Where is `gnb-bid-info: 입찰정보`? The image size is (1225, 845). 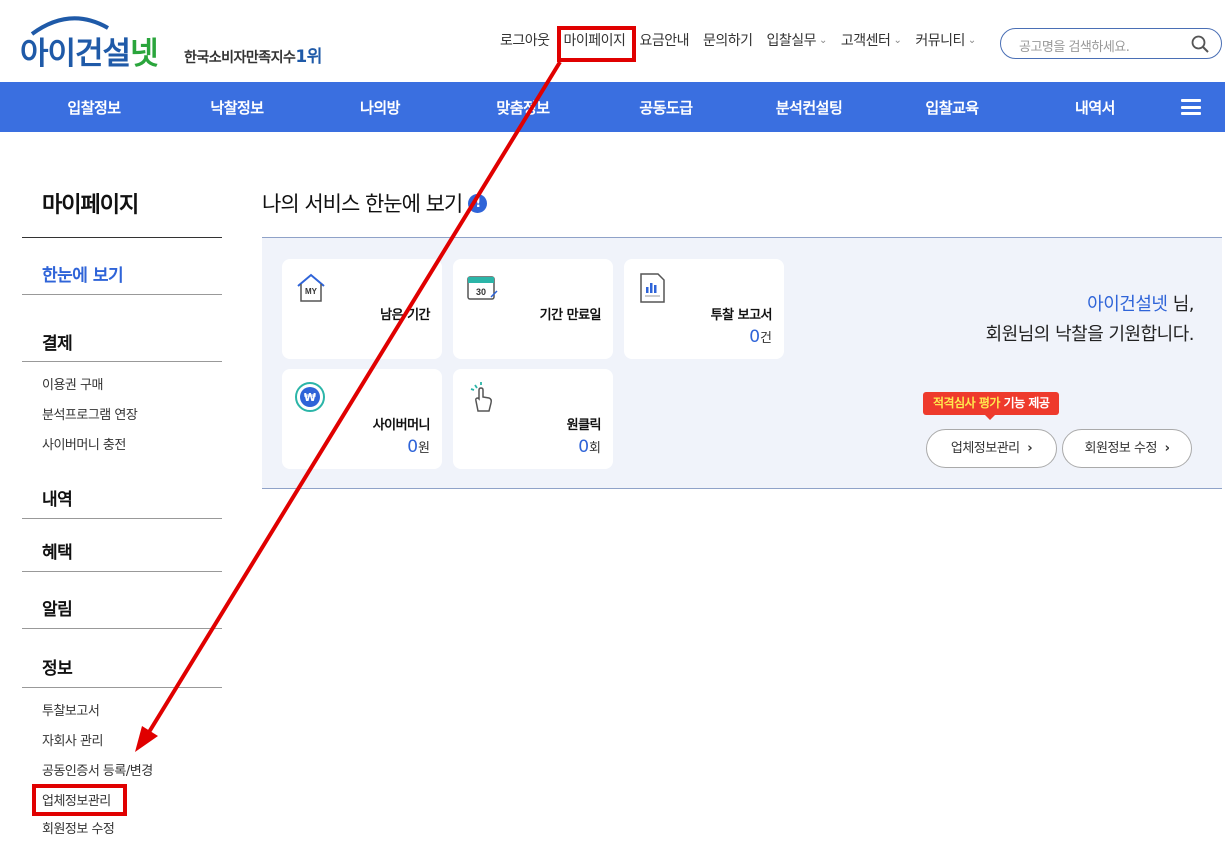
gnb-bid-info: 입찰정보 is located at coordinates (94, 107).